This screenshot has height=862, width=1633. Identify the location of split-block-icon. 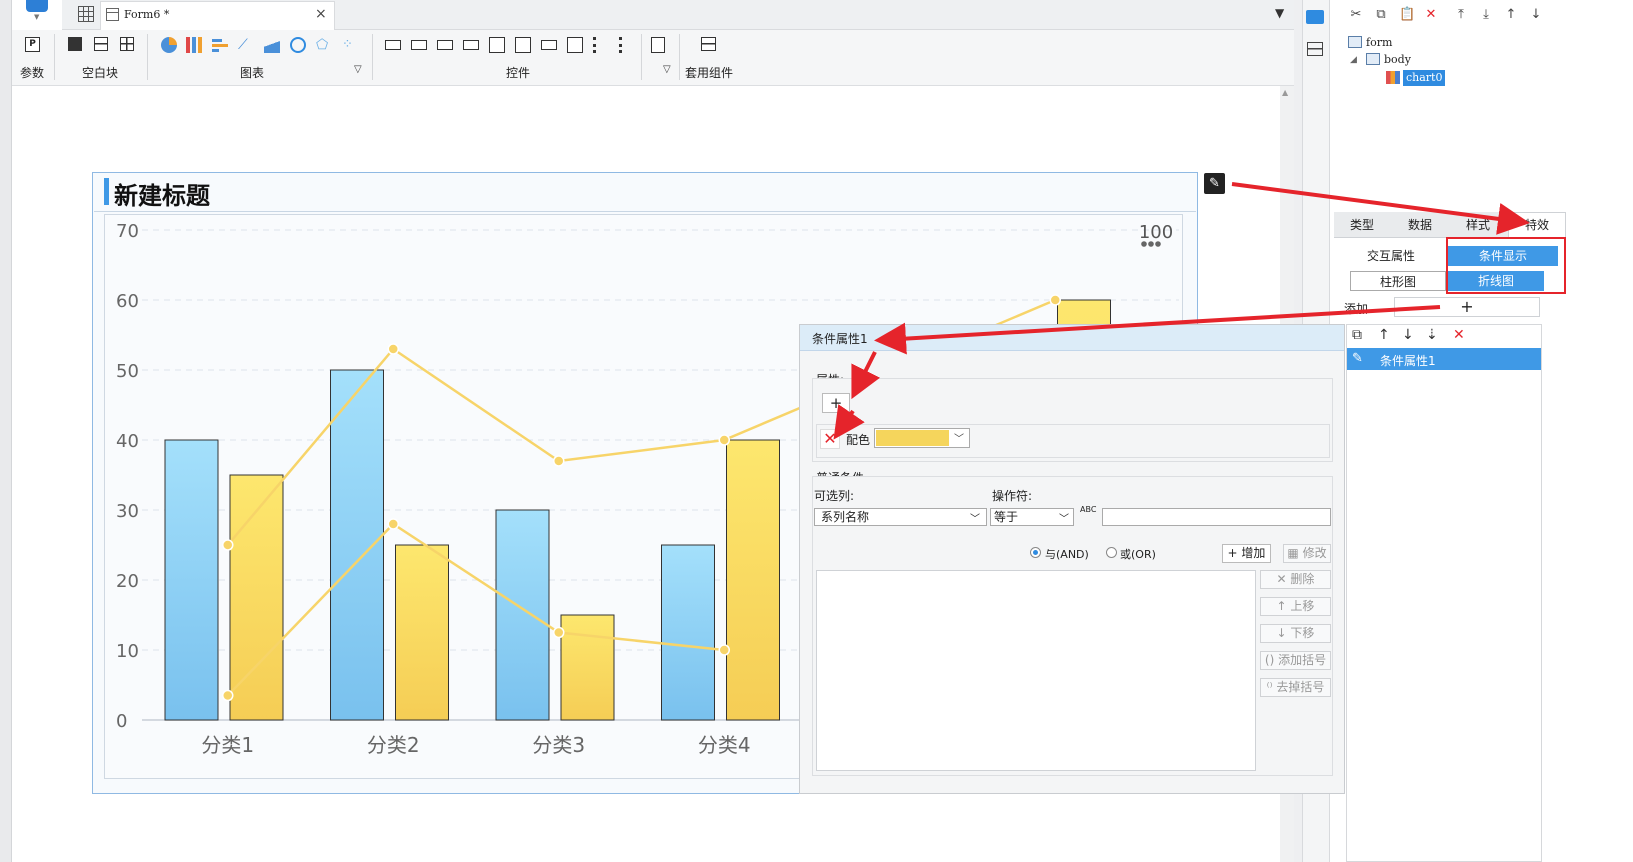
(101, 44).